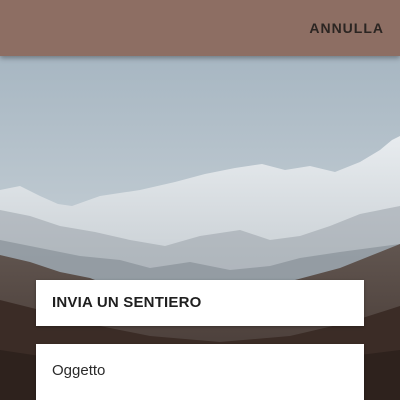 The image size is (400, 400). What do you see at coordinates (200, 28) in the screenshot?
I see `app-bar: ANNULLA` at bounding box center [200, 28].